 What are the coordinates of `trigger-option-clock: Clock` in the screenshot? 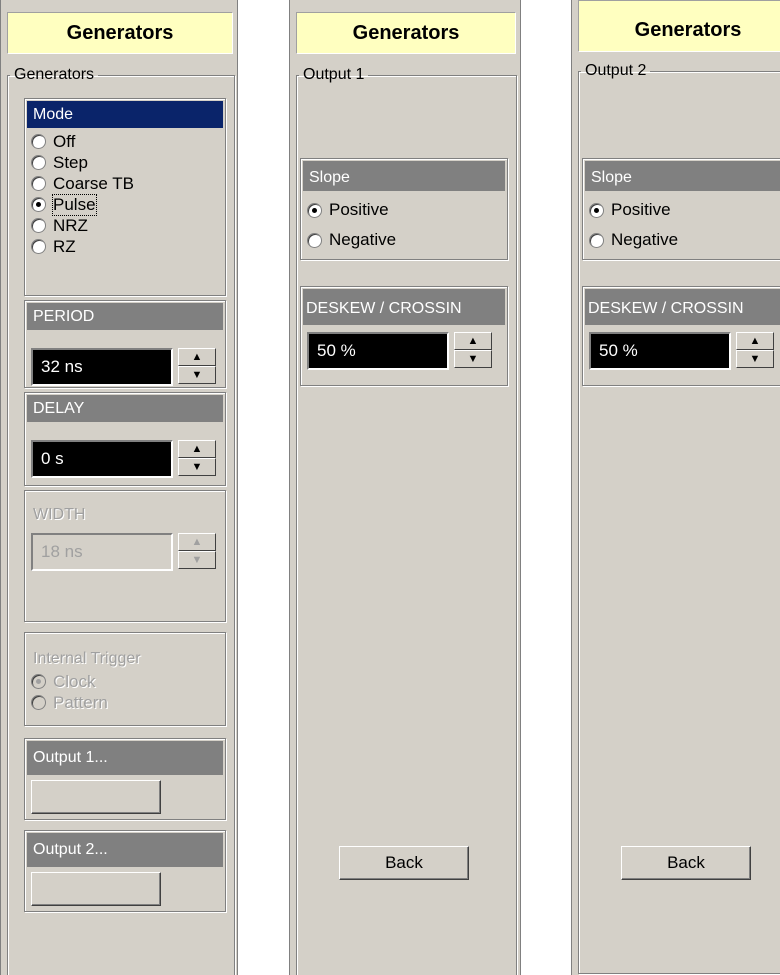 It's located at (125, 681).